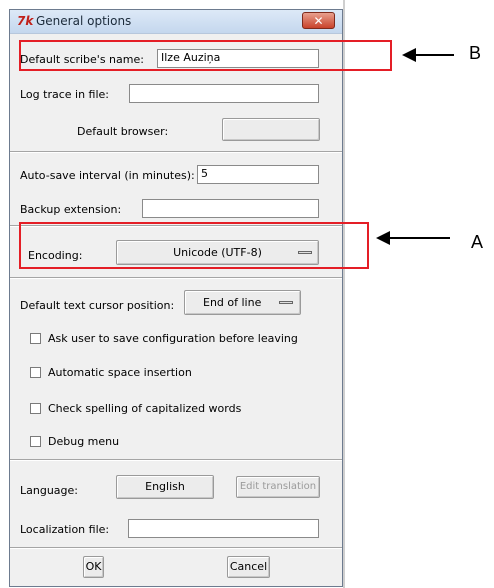 Image resolution: width=494 pixels, height=588 pixels. Describe the element at coordinates (25, 21) in the screenshot. I see `tk-icon: 7k` at that location.